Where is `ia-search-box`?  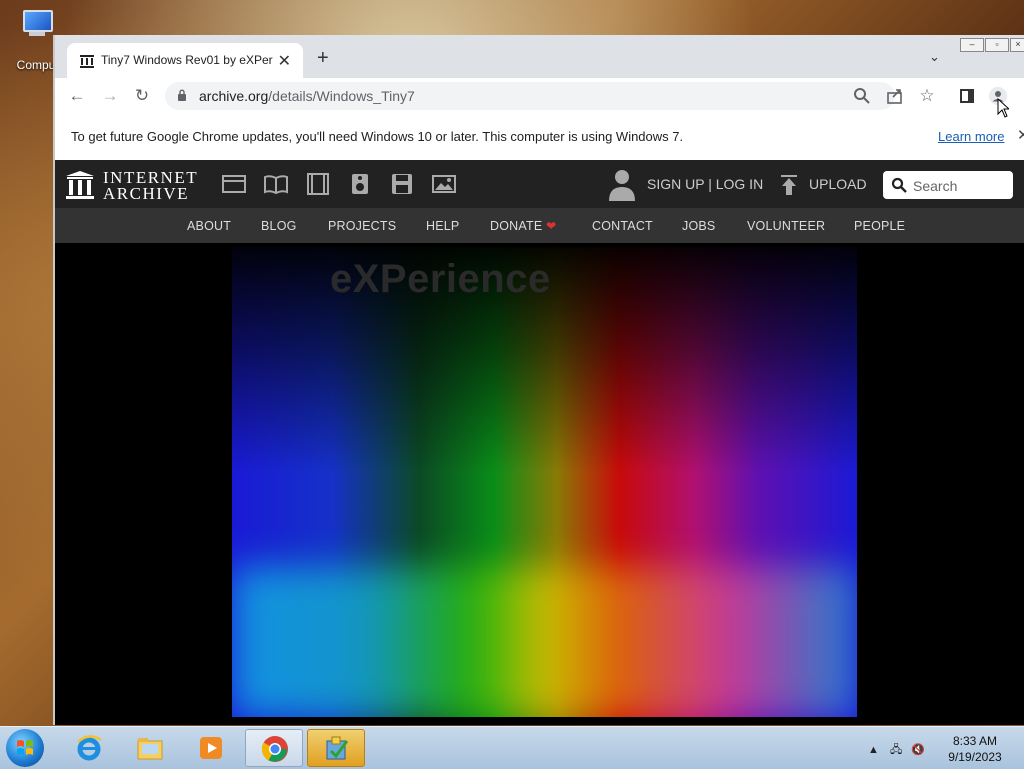
ia-search-box is located at coordinates (948, 185).